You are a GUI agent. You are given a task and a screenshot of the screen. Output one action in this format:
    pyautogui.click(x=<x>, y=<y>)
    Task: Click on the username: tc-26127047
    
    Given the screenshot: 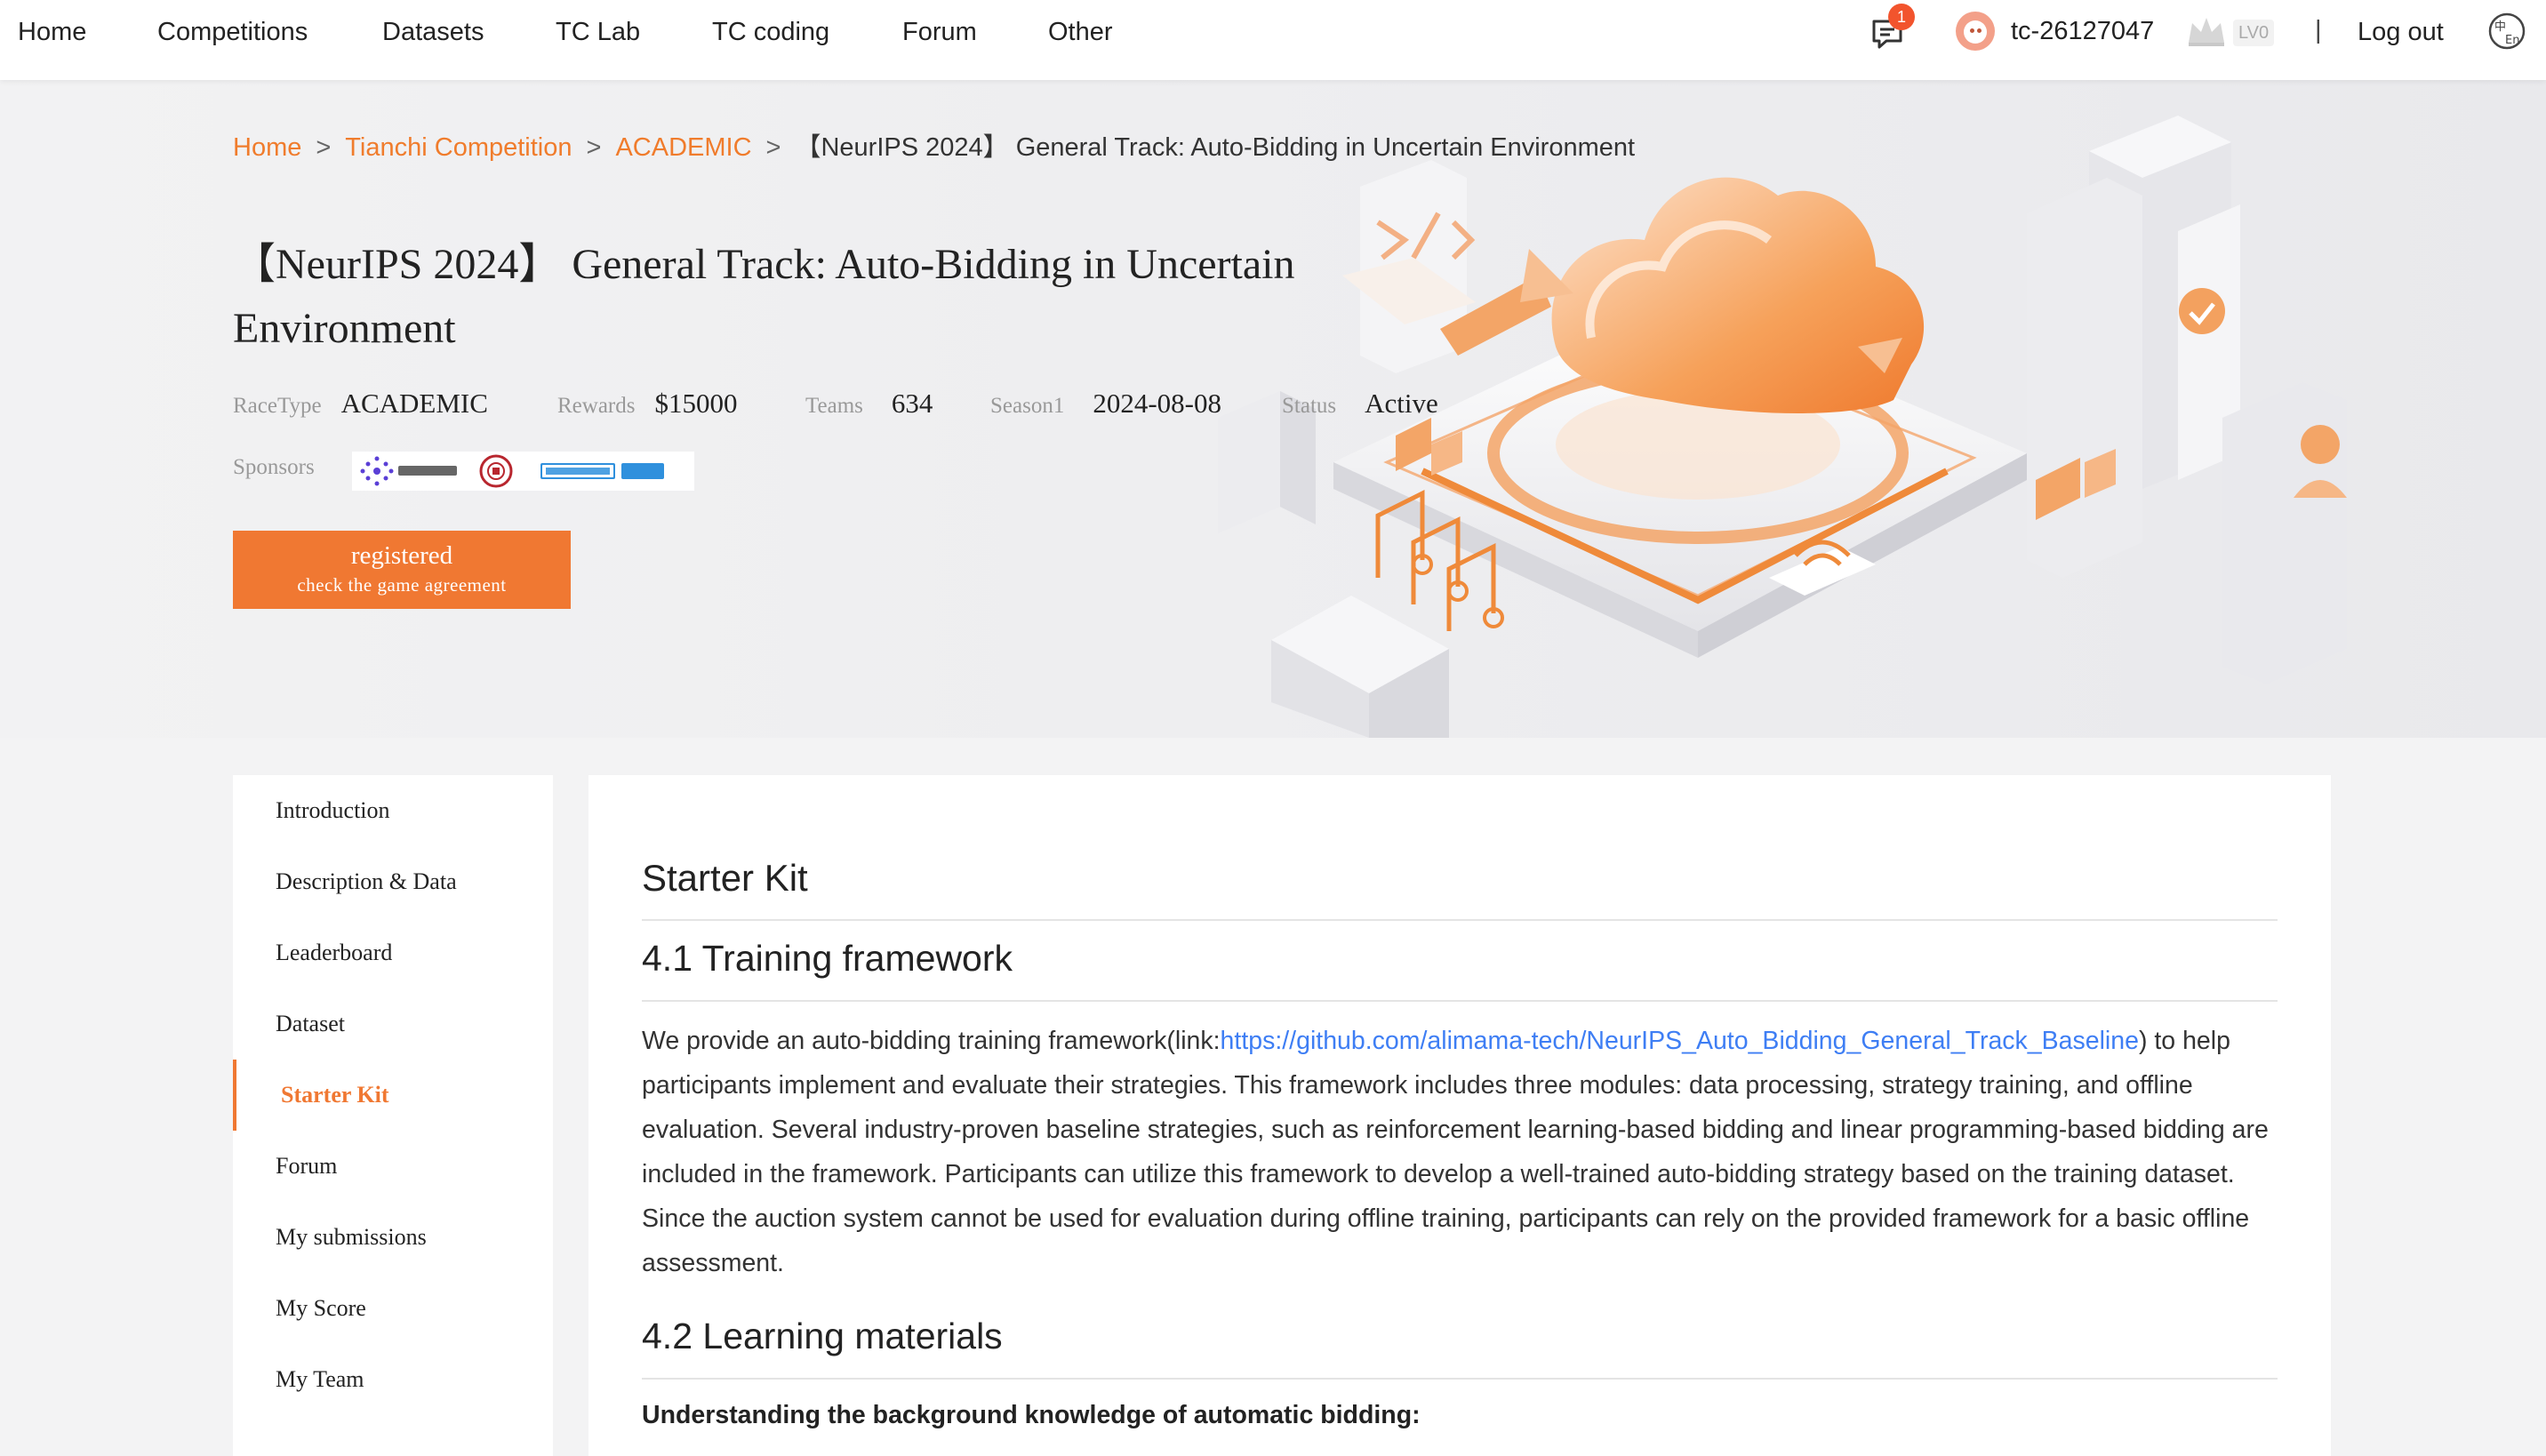 What is the action you would take?
    pyautogui.click(x=2082, y=32)
    